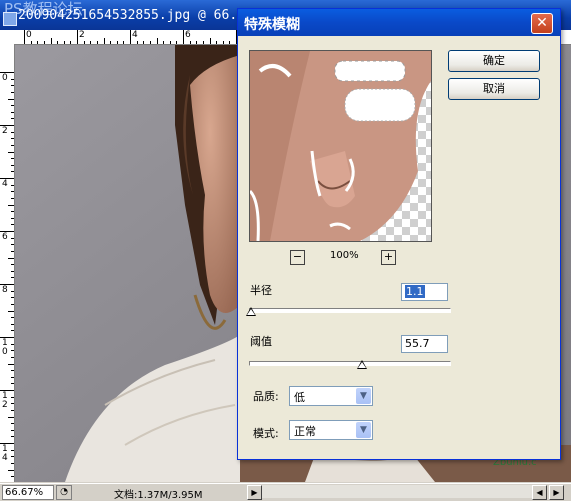 Image resolution: width=571 pixels, height=501 pixels. I want to click on zoom-in-icon: +, so click(388, 257).